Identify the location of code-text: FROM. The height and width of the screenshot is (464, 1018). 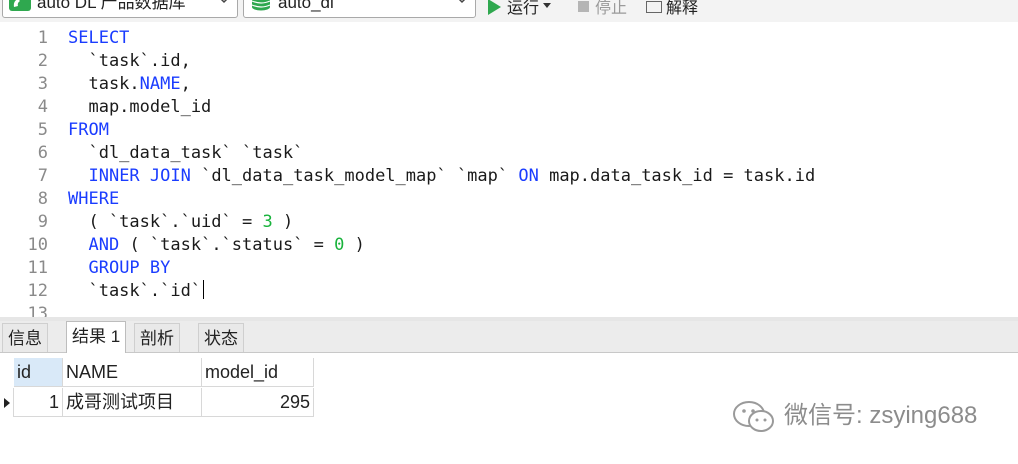
(88, 130).